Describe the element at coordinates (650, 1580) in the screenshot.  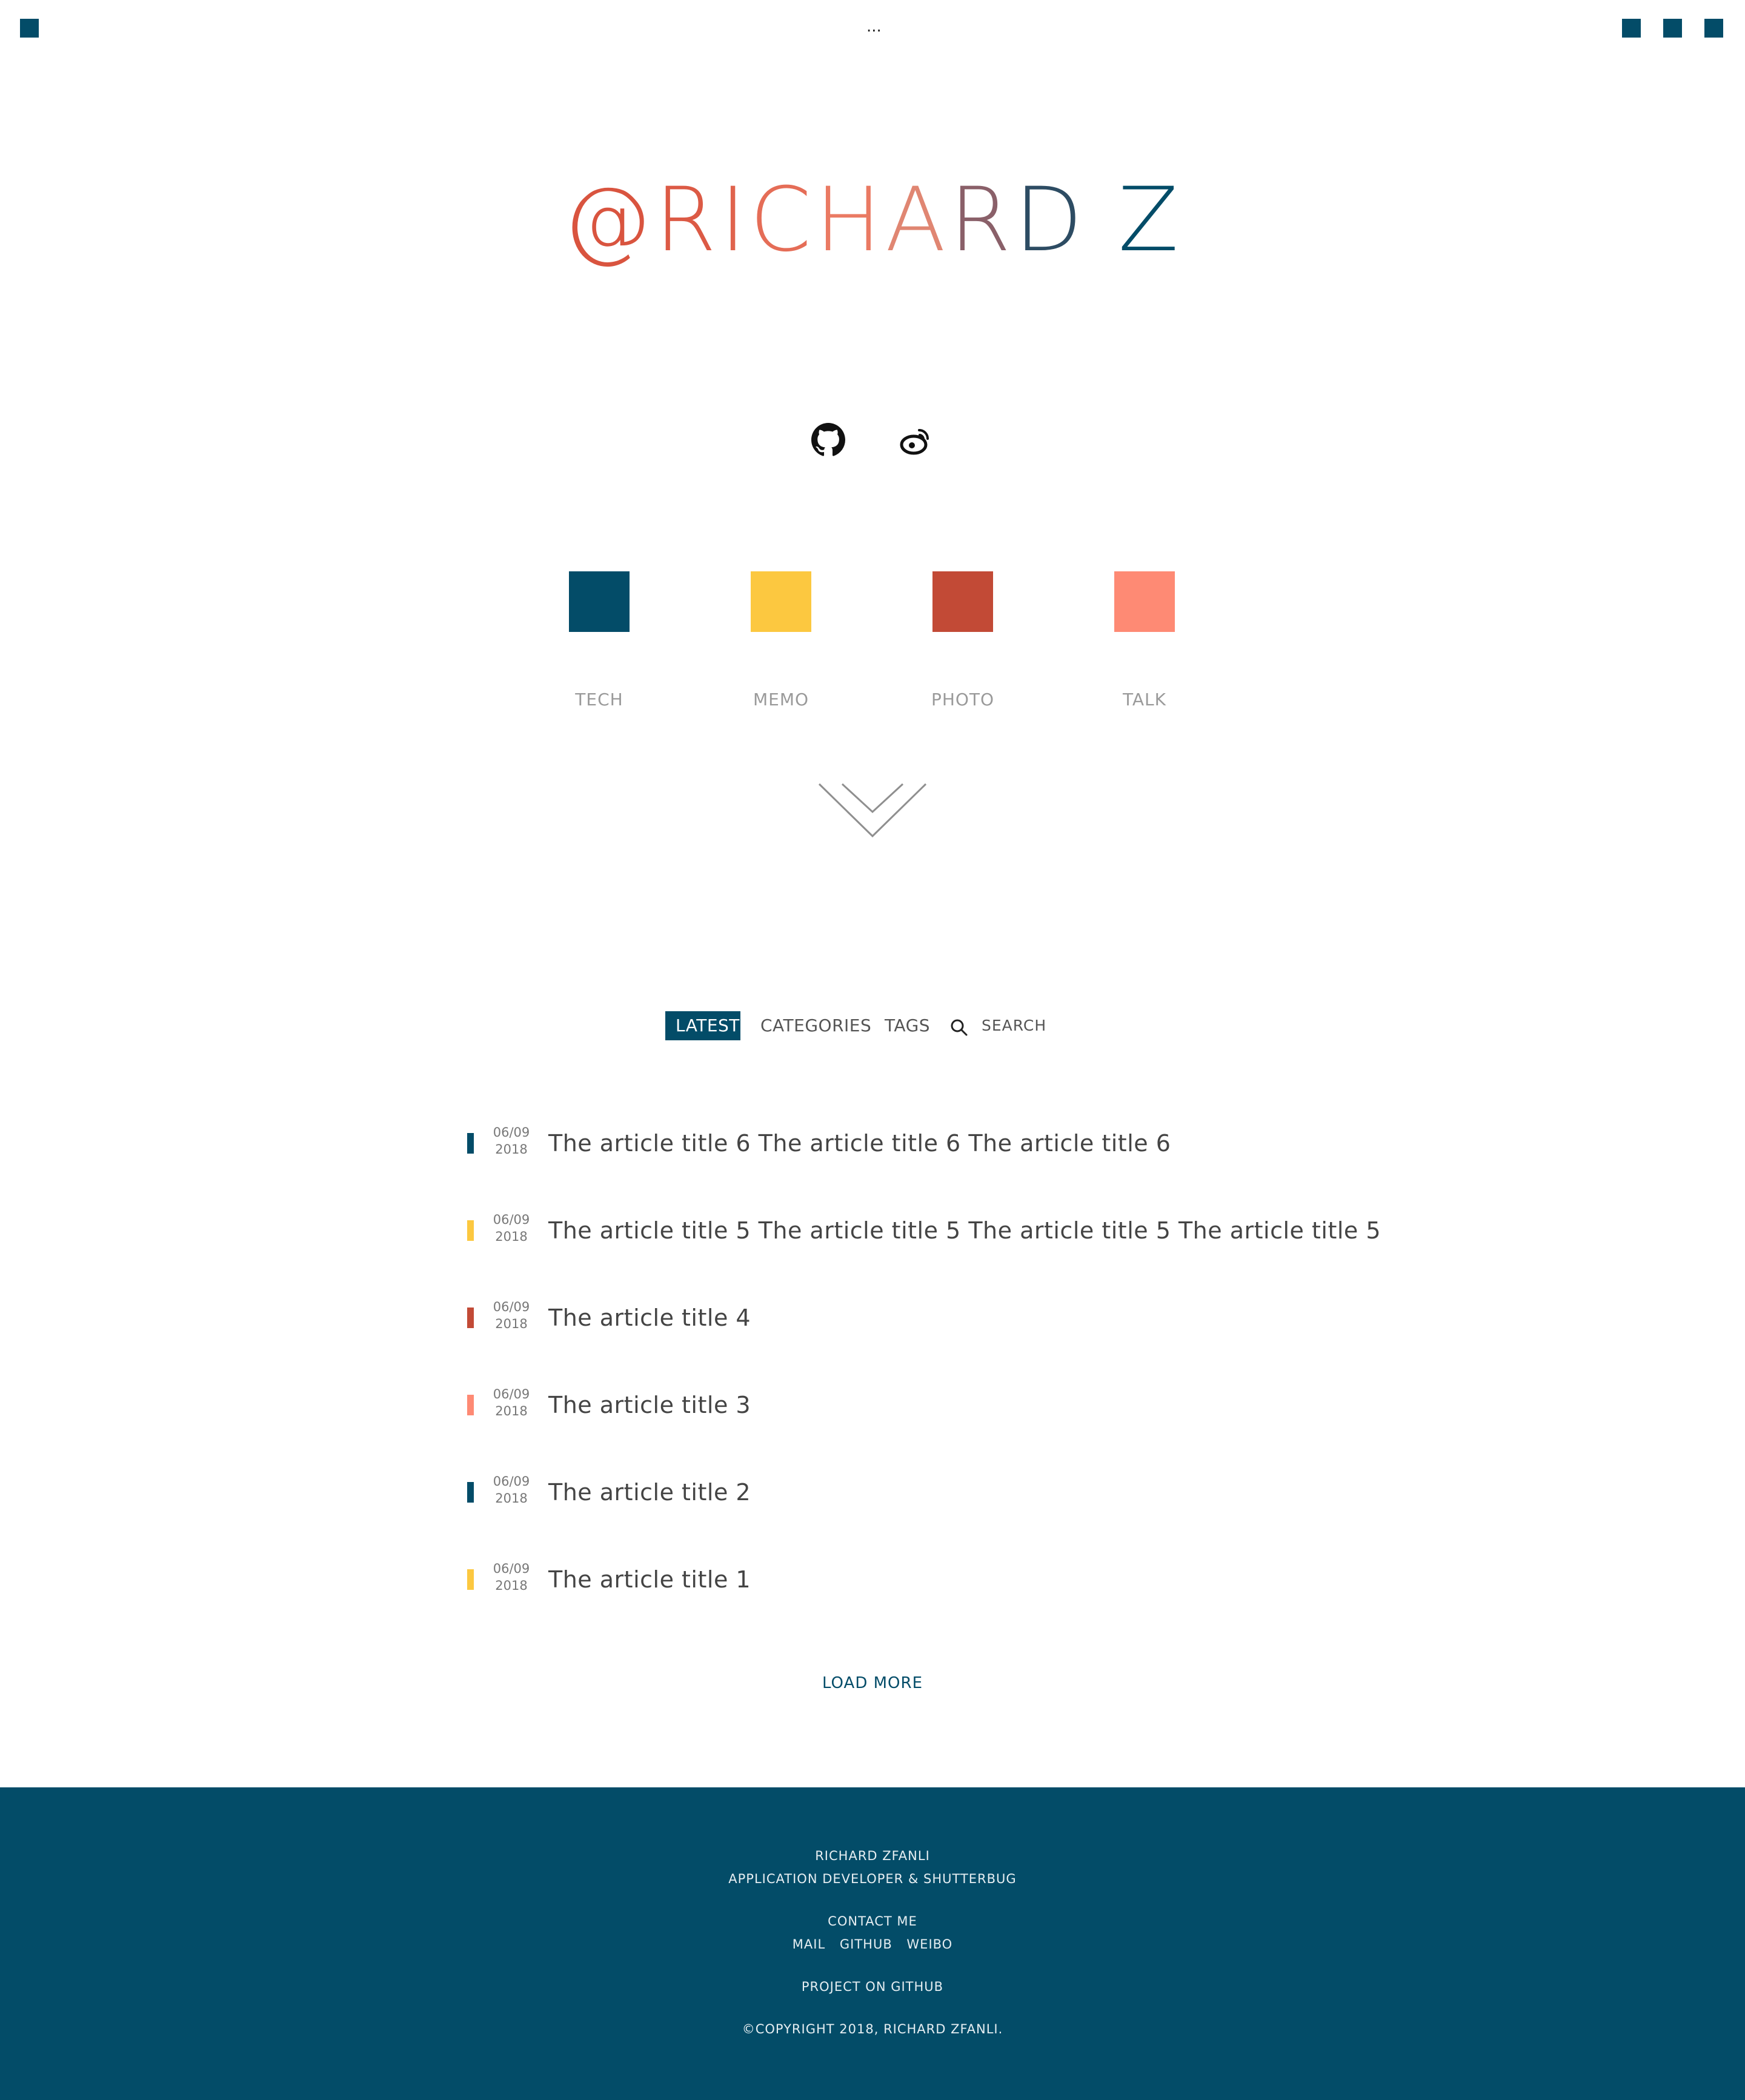
I see `article-title-link: The article title 1` at that location.